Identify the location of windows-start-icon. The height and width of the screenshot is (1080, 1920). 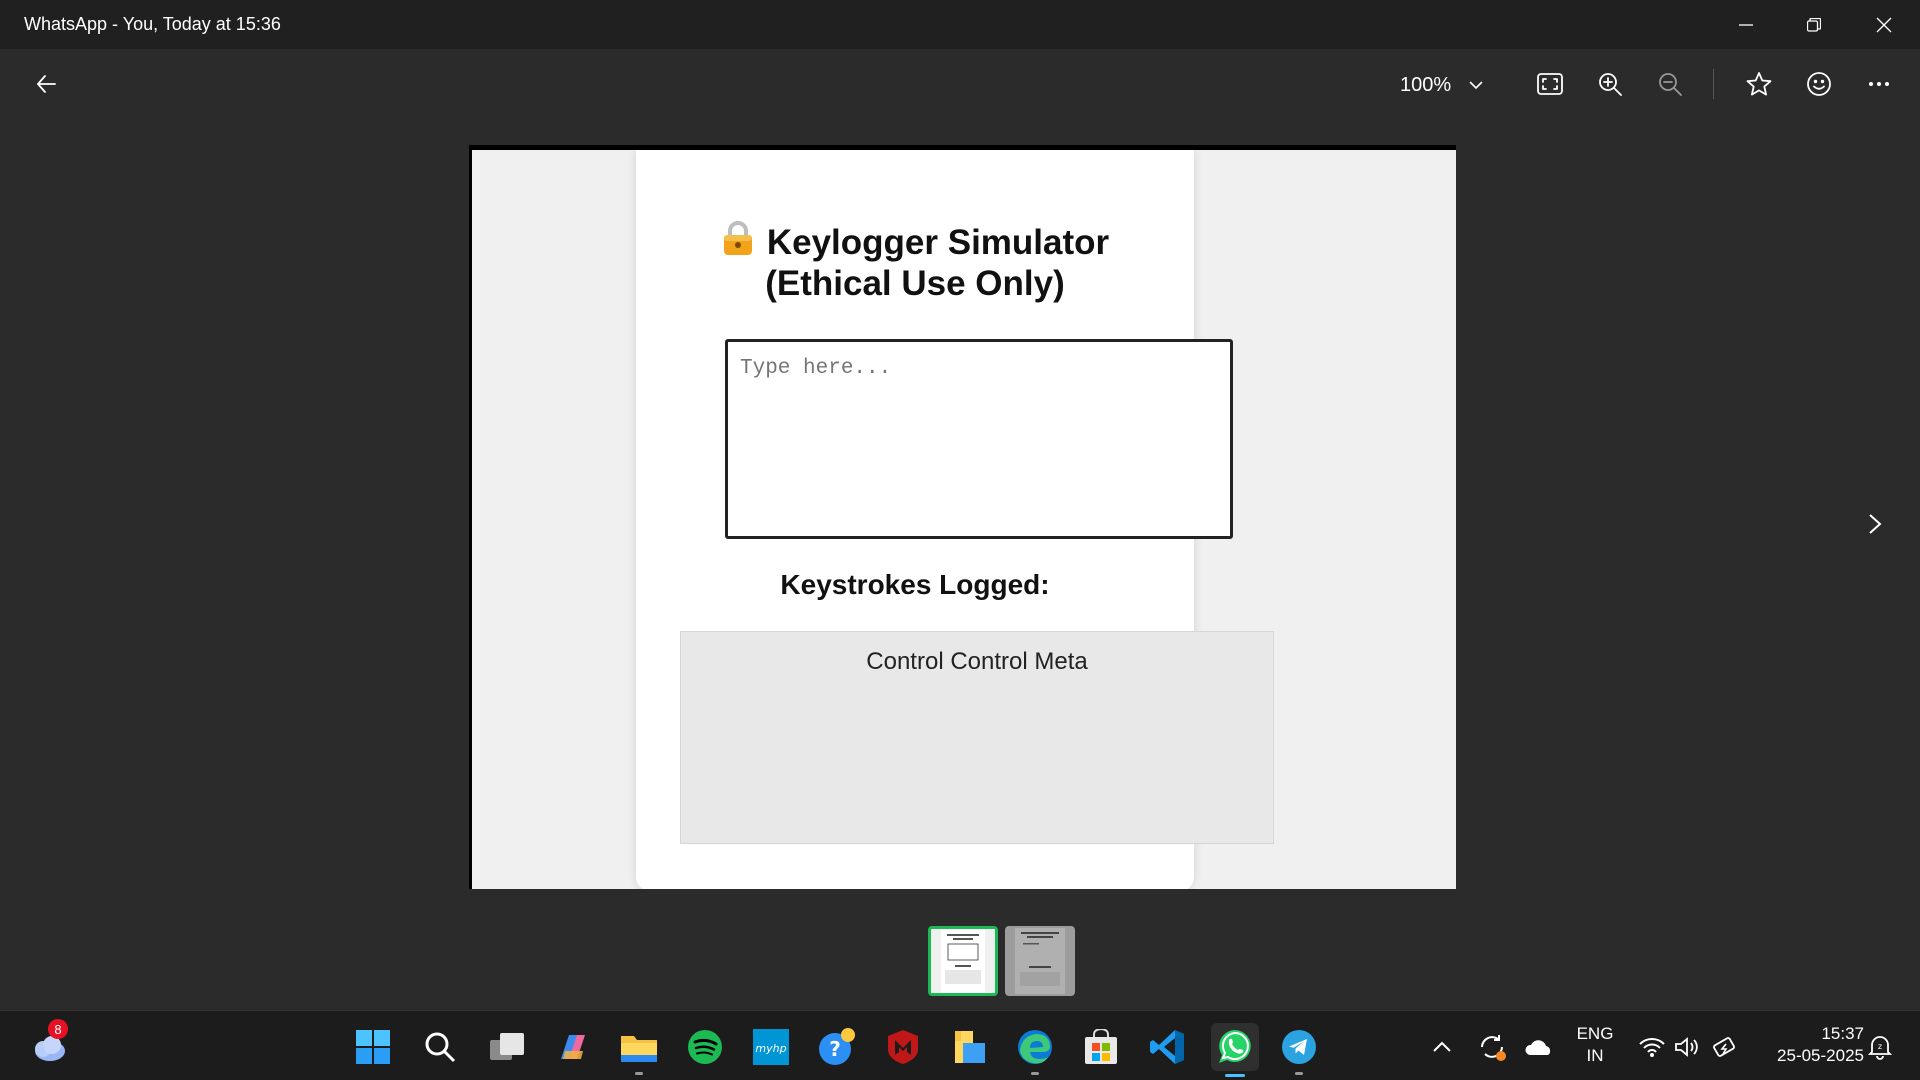
(373, 1047).